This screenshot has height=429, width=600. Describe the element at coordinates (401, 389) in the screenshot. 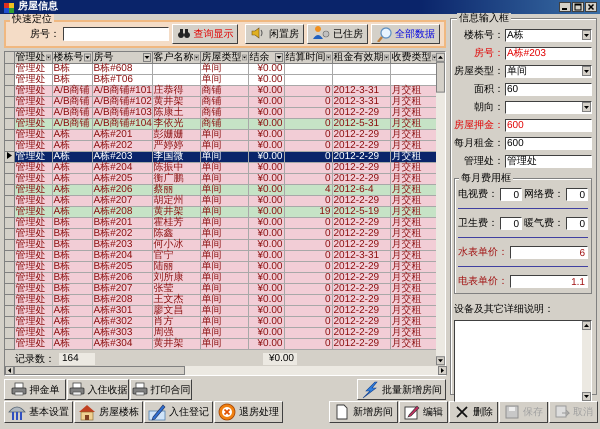

I see `button: 批量新增房间` at that location.